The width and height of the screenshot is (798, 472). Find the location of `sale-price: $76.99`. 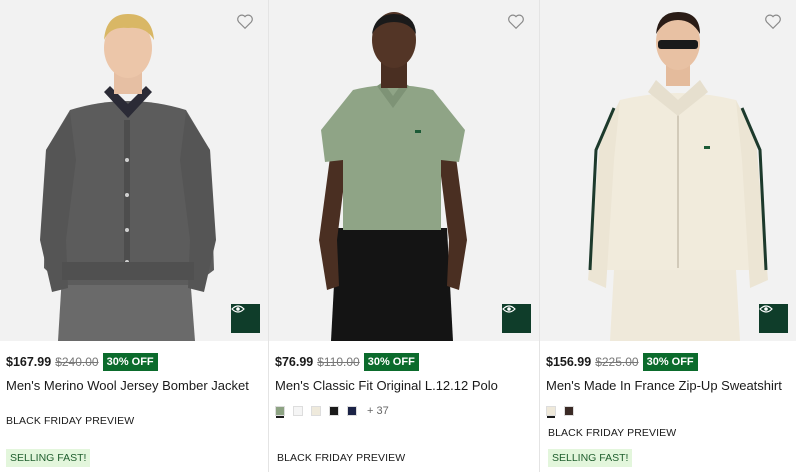

sale-price: $76.99 is located at coordinates (294, 362).